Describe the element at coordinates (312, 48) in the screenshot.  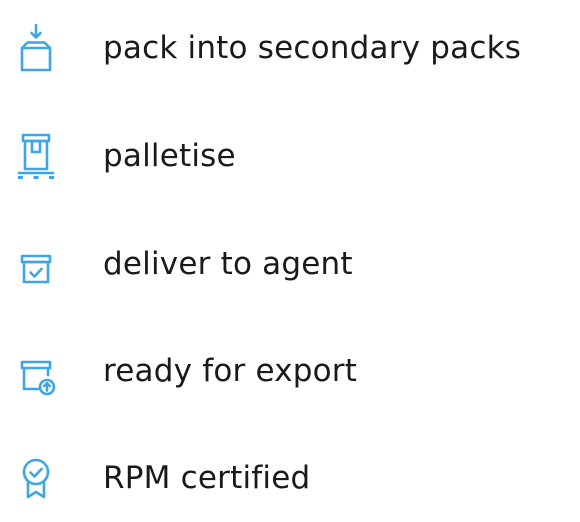
I see `step-label: pack into secondary packs` at that location.